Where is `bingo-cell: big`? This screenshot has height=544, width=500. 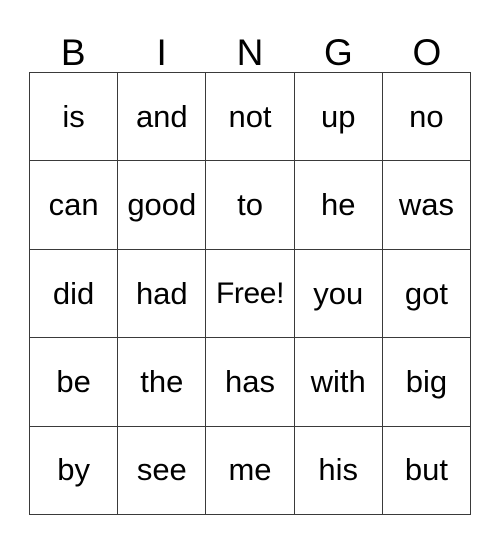
bingo-cell: big is located at coordinates (427, 382).